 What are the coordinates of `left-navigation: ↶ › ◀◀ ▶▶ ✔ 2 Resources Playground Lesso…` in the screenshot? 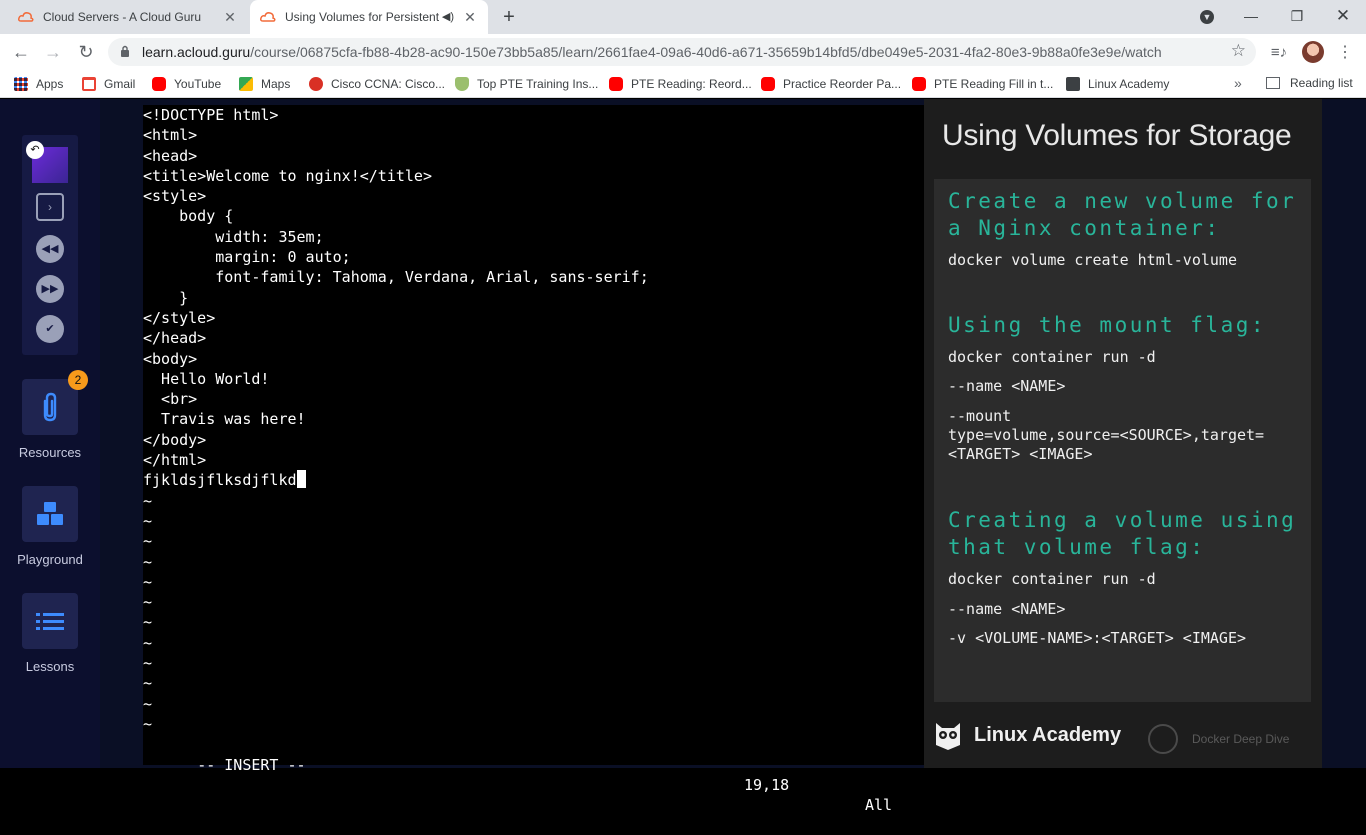 It's located at (50, 433).